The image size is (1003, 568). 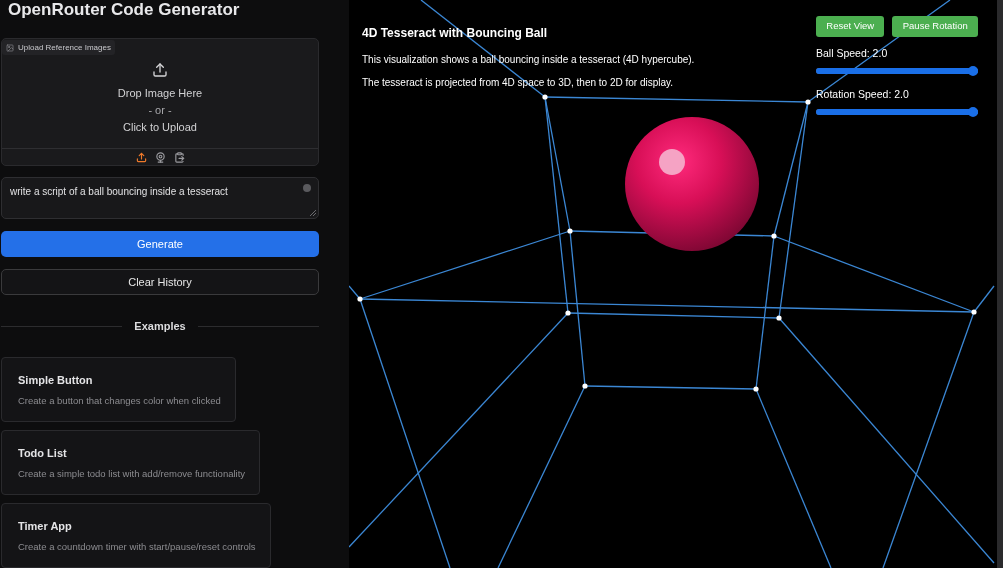 What do you see at coordinates (160, 127) in the screenshot?
I see `click-to-upload-text: Click to Upload` at bounding box center [160, 127].